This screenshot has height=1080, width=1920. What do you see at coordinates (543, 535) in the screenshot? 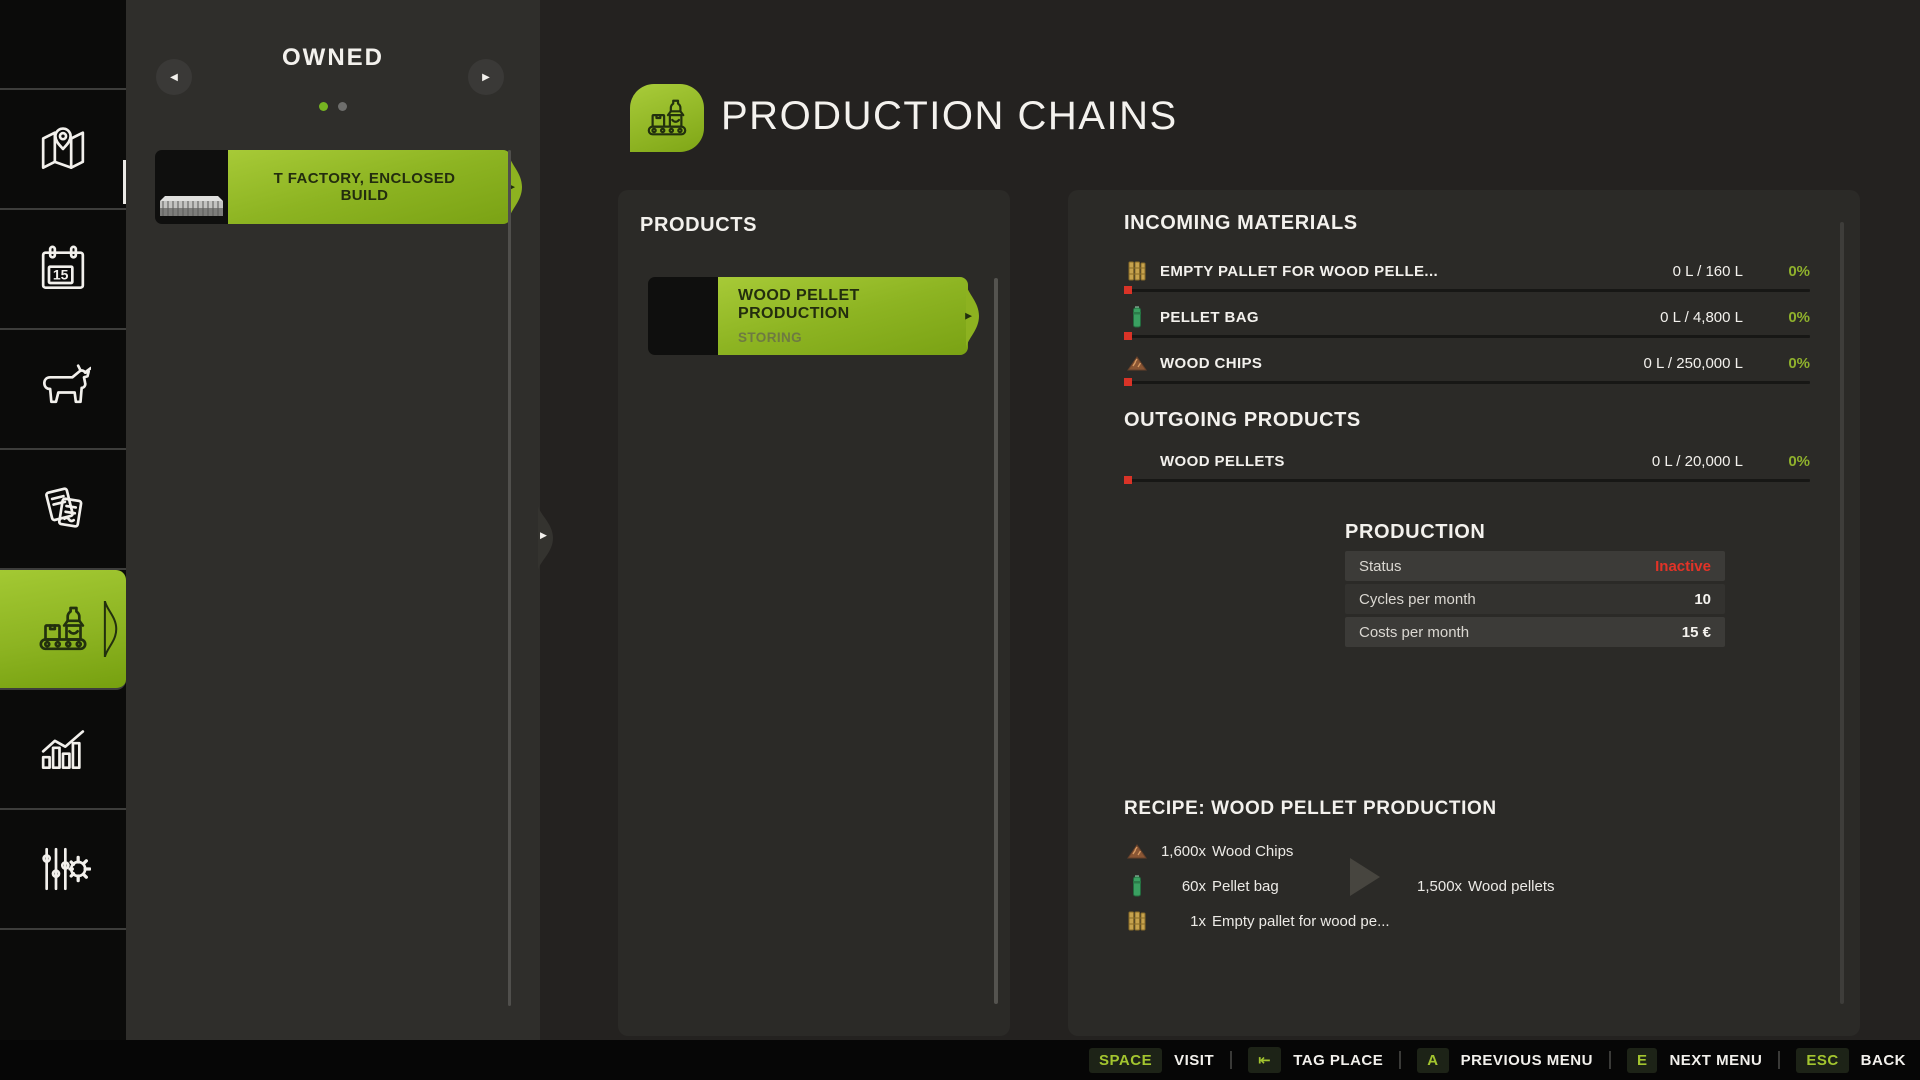
I see `panel-expander-arrow-icon: ▶` at bounding box center [543, 535].